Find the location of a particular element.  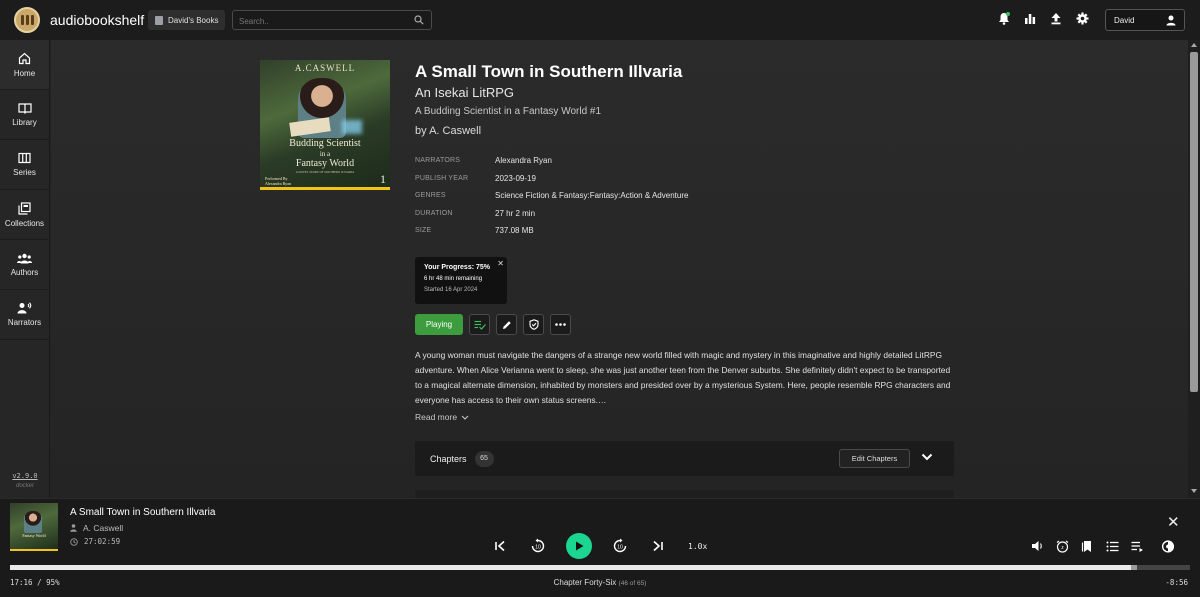

library-book-icon is located at coordinates (159, 20).